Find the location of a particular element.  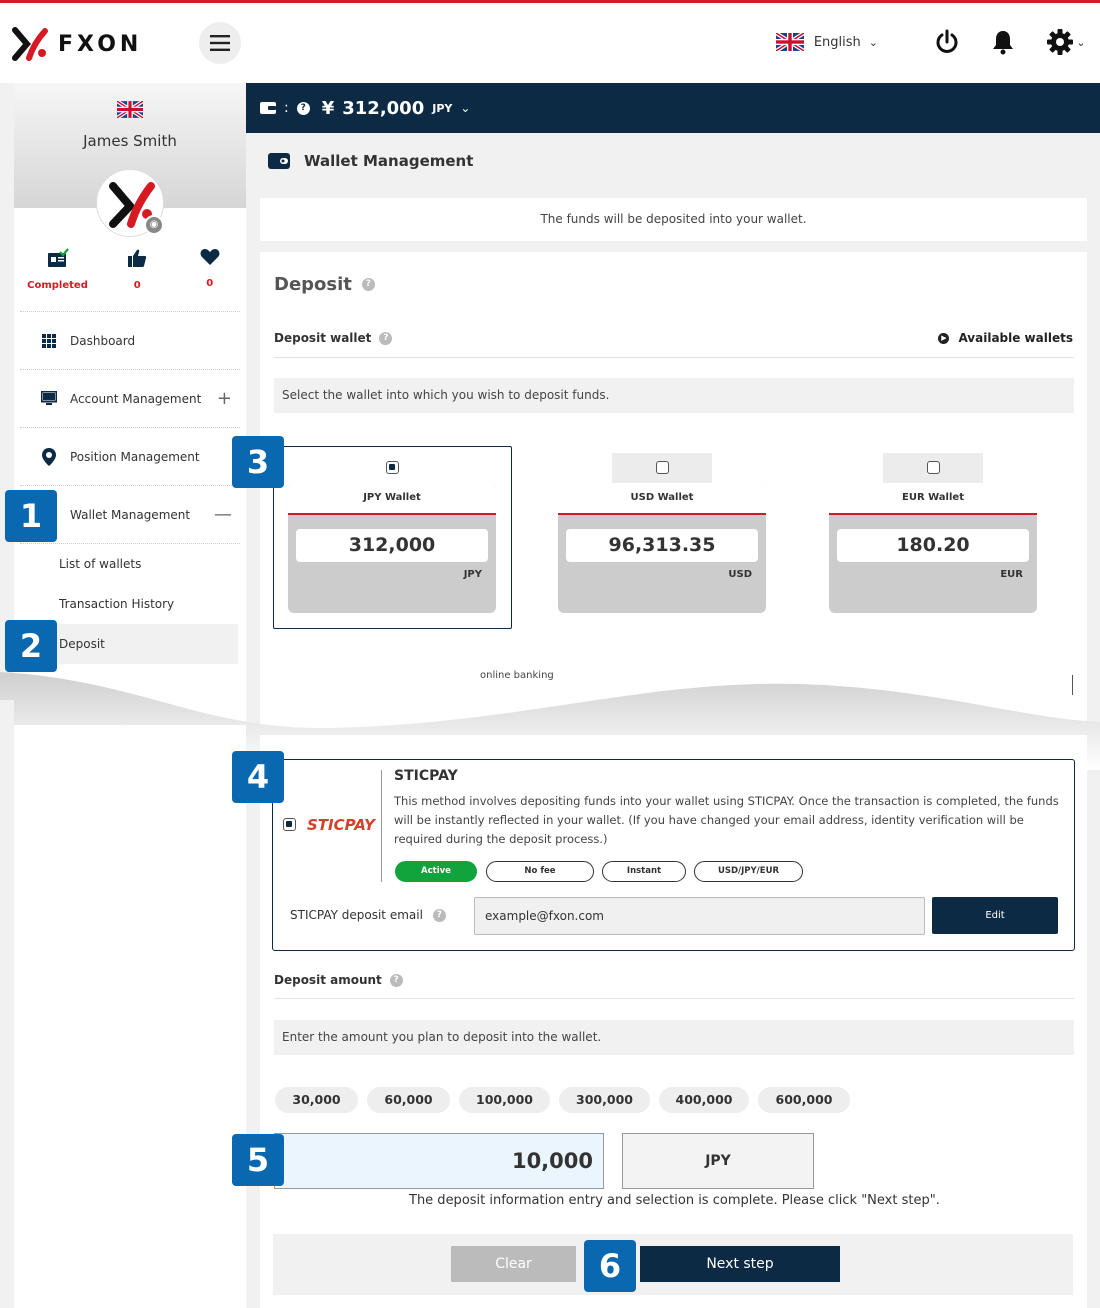

deposit-wallet-label: Deposit wallet ? is located at coordinates (333, 338).